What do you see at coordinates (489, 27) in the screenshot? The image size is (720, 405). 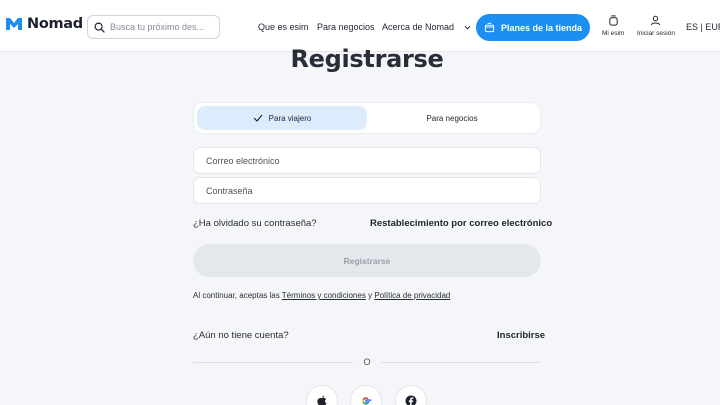 I see `store-icon` at bounding box center [489, 27].